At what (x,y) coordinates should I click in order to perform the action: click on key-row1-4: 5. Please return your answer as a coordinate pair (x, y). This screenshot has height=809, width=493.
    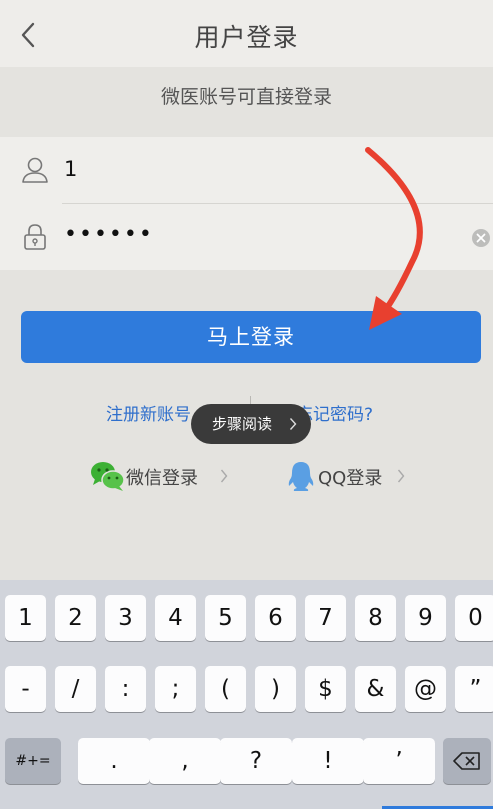
    Looking at the image, I should click on (225, 618).